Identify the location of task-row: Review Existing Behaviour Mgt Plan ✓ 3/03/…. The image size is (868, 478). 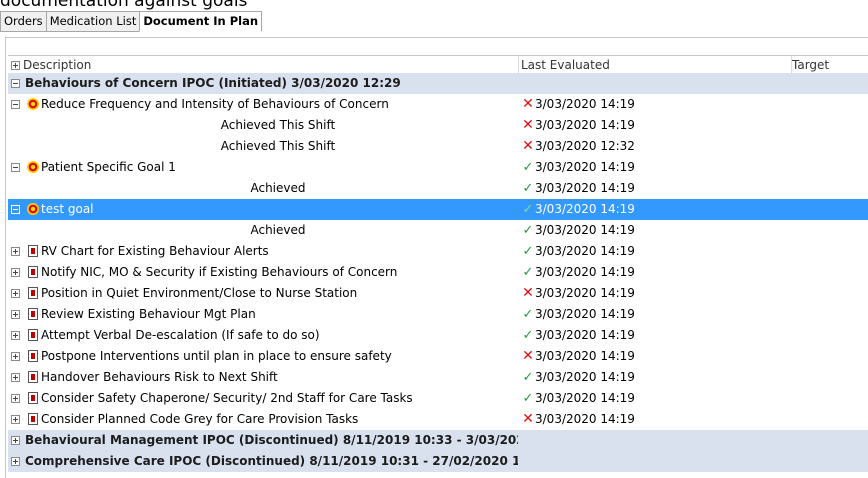
(438, 314).